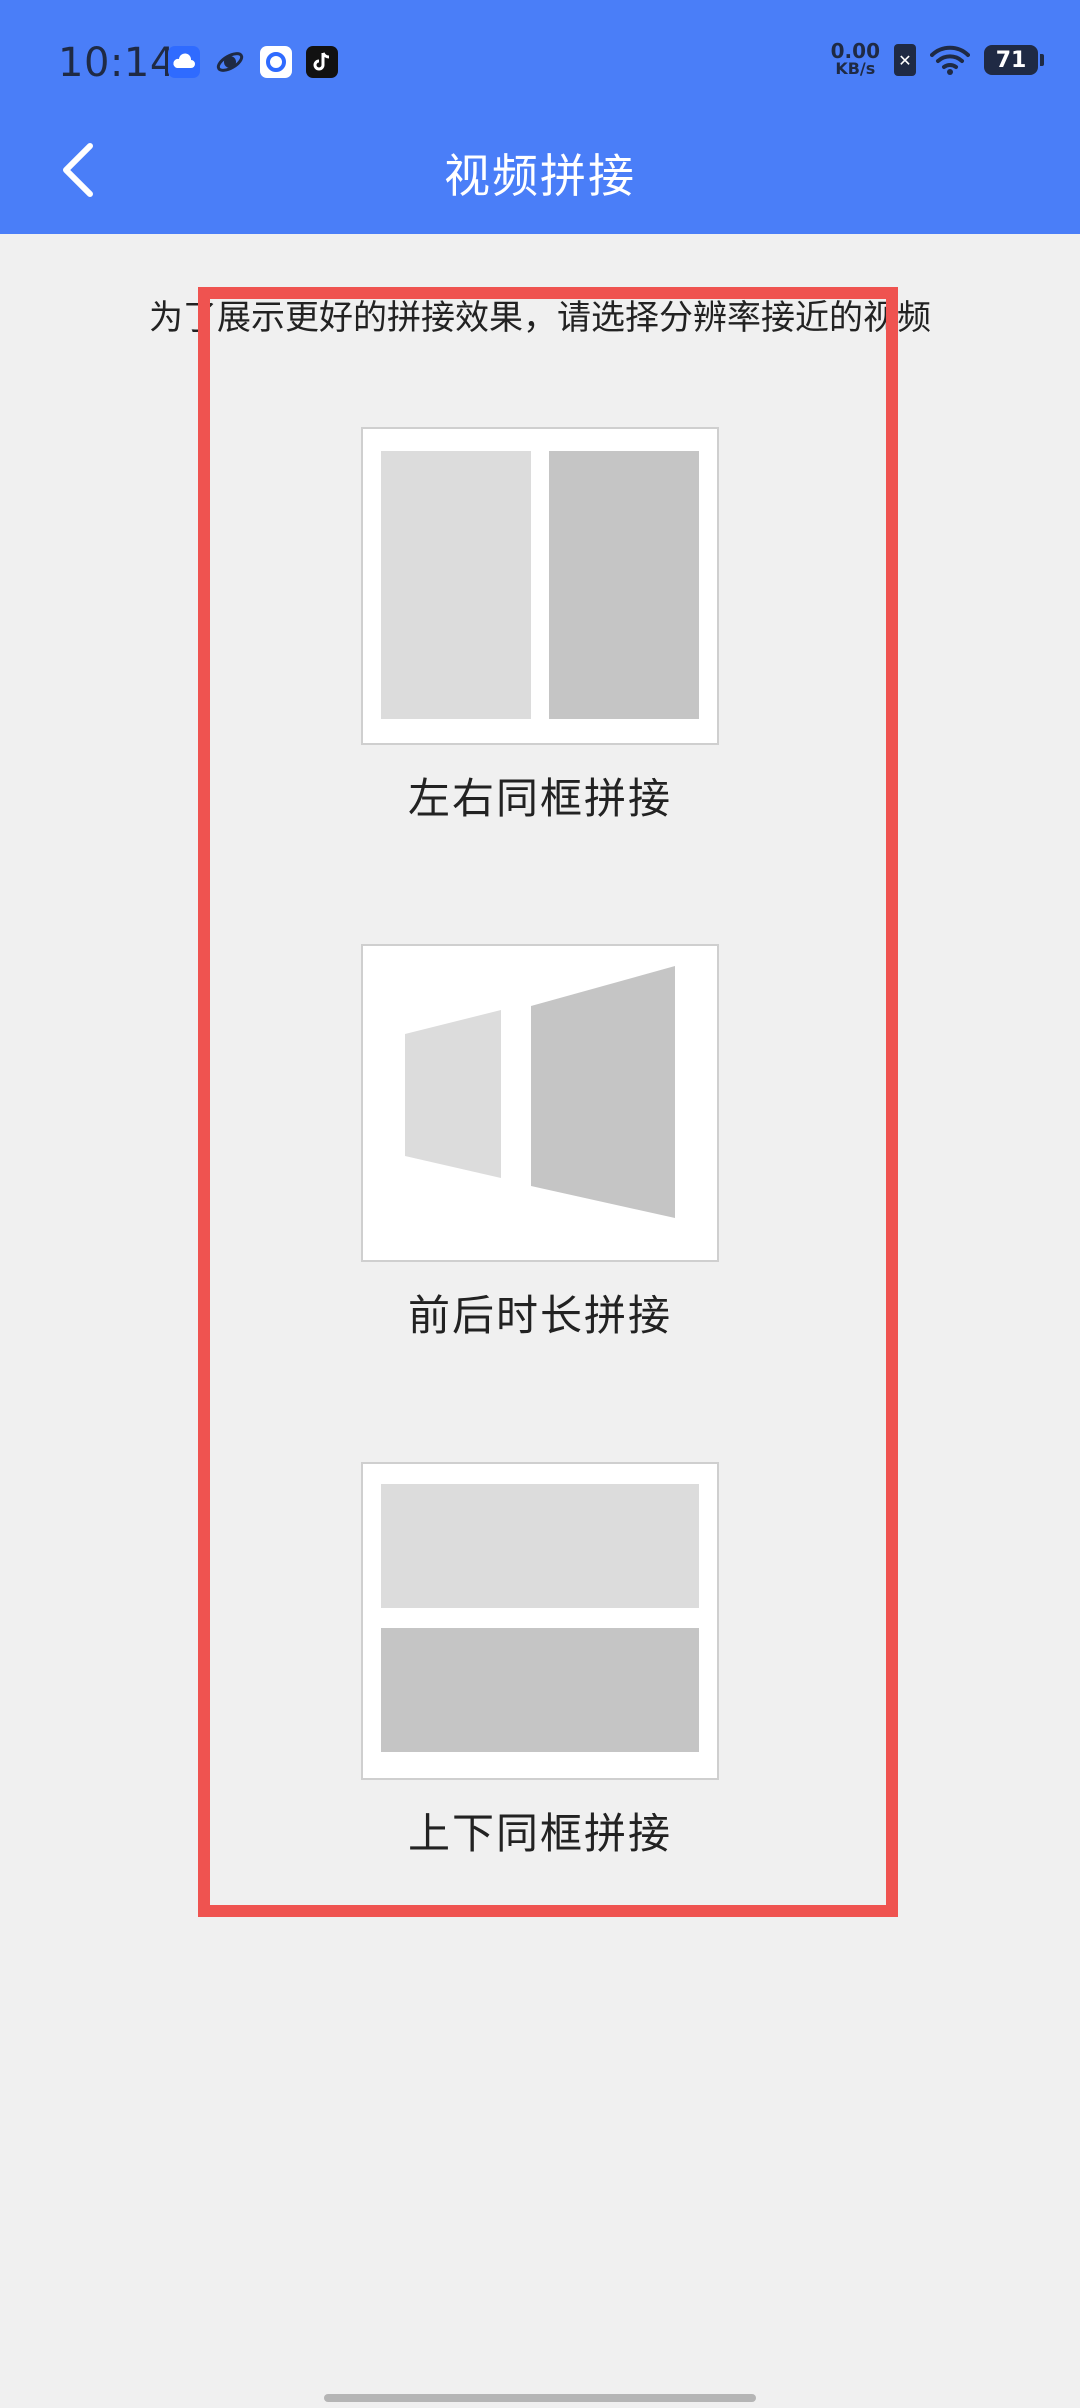 Image resolution: width=1080 pixels, height=2408 pixels. I want to click on network-speed-unit: KB/s, so click(855, 68).